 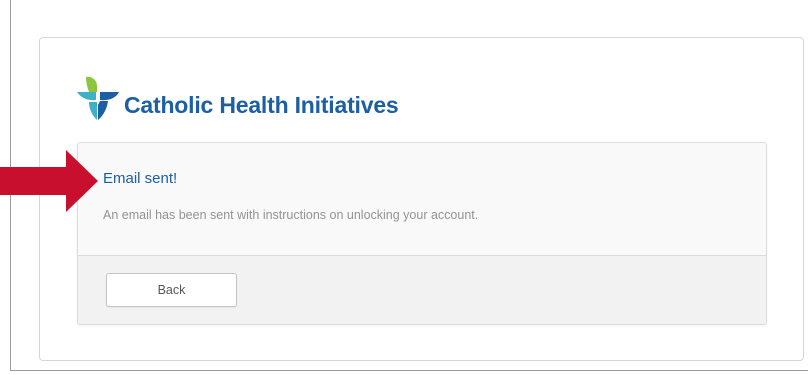 What do you see at coordinates (261, 105) in the screenshot?
I see `brand-name: Catholic Health Initiatives` at bounding box center [261, 105].